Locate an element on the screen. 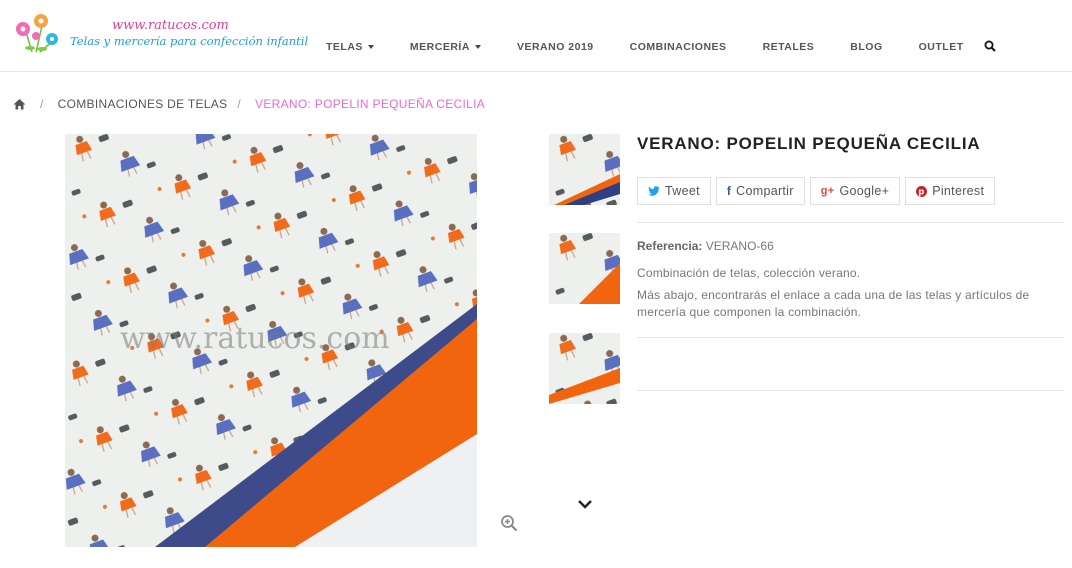 This screenshot has height=568, width=1072. nav-label: VERANO 2019 is located at coordinates (555, 47).